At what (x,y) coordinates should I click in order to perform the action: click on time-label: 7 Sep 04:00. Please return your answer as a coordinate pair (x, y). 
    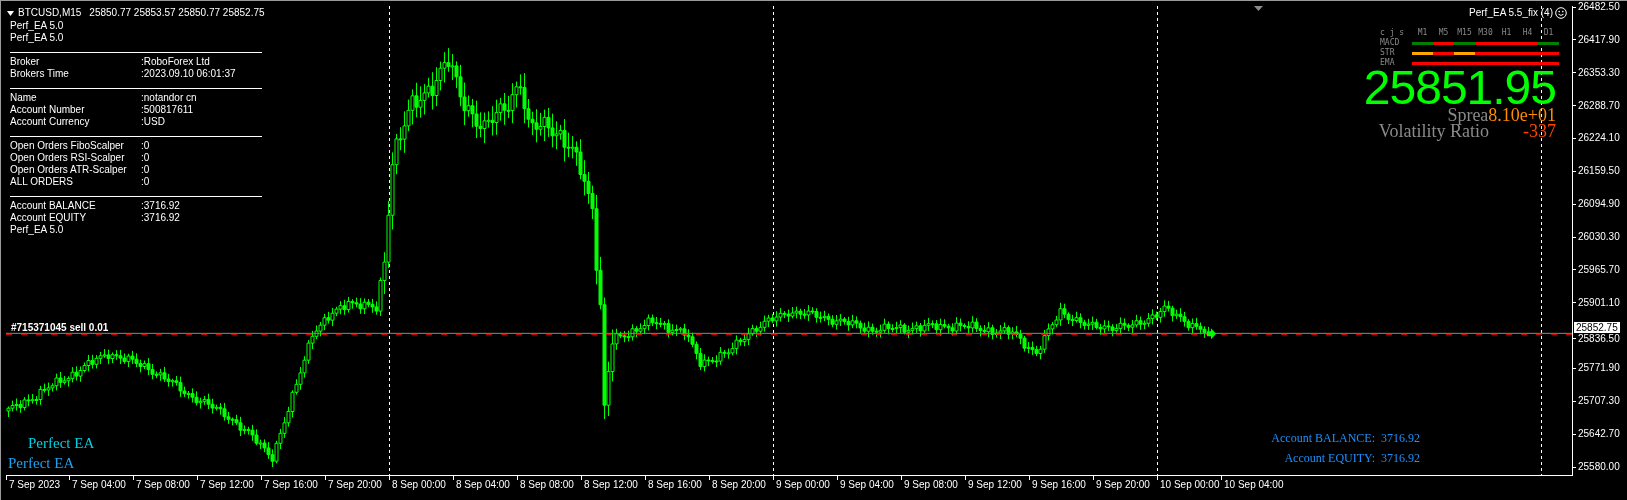
    Looking at the image, I should click on (99, 485).